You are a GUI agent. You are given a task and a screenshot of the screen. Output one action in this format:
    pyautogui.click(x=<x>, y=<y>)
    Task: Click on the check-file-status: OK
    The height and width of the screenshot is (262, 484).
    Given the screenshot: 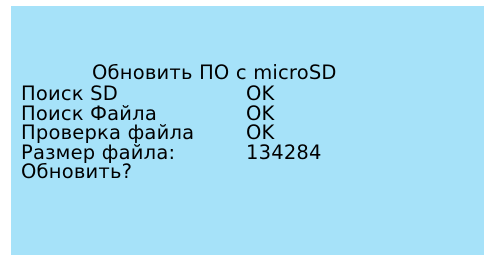 What is the action you would take?
    pyautogui.click(x=260, y=132)
    